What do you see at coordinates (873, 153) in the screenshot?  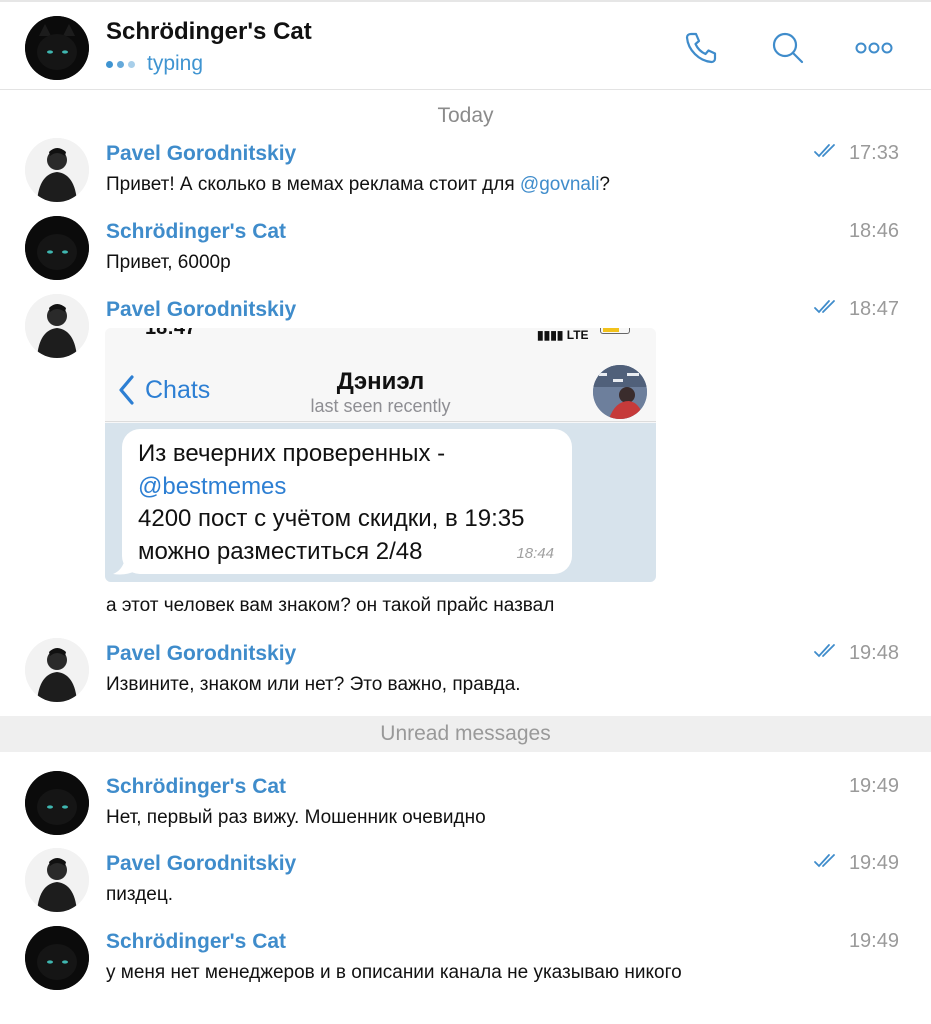 I see `time-text: 17:33` at bounding box center [873, 153].